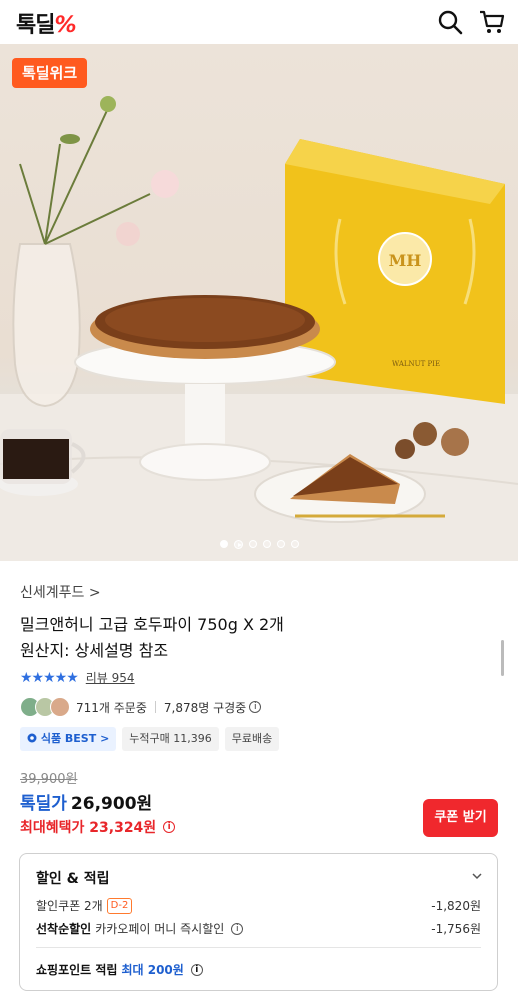 The image size is (518, 1000). What do you see at coordinates (456, 906) in the screenshot?
I see `coupon-value: -1,820원` at bounding box center [456, 906].